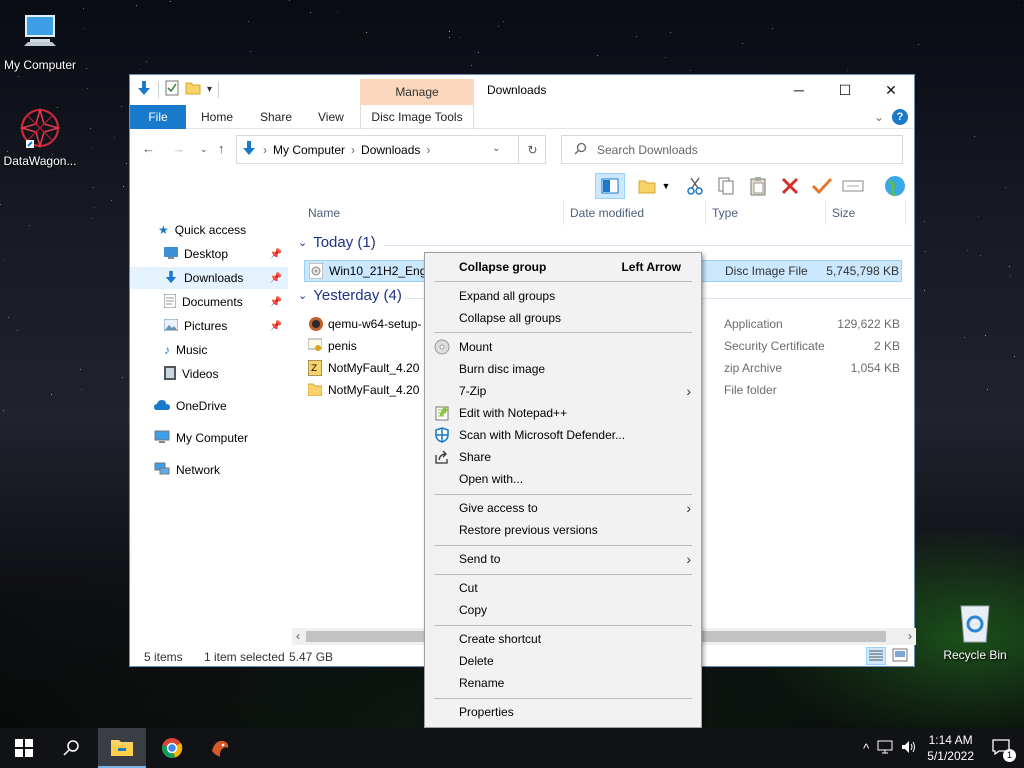  Describe the element at coordinates (975, 631) in the screenshot. I see `desktop-icon-recycle-bin: Recycle Bin` at that location.